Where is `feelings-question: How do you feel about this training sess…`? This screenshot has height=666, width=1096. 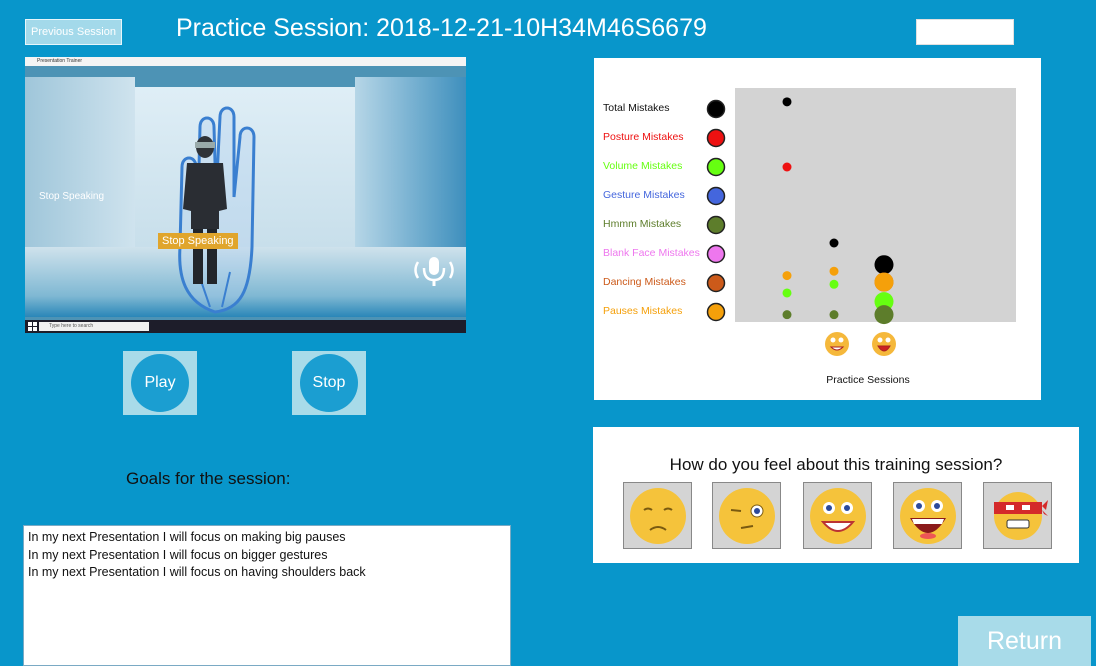
feelings-question: How do you feel about this training sess… is located at coordinates (836, 464).